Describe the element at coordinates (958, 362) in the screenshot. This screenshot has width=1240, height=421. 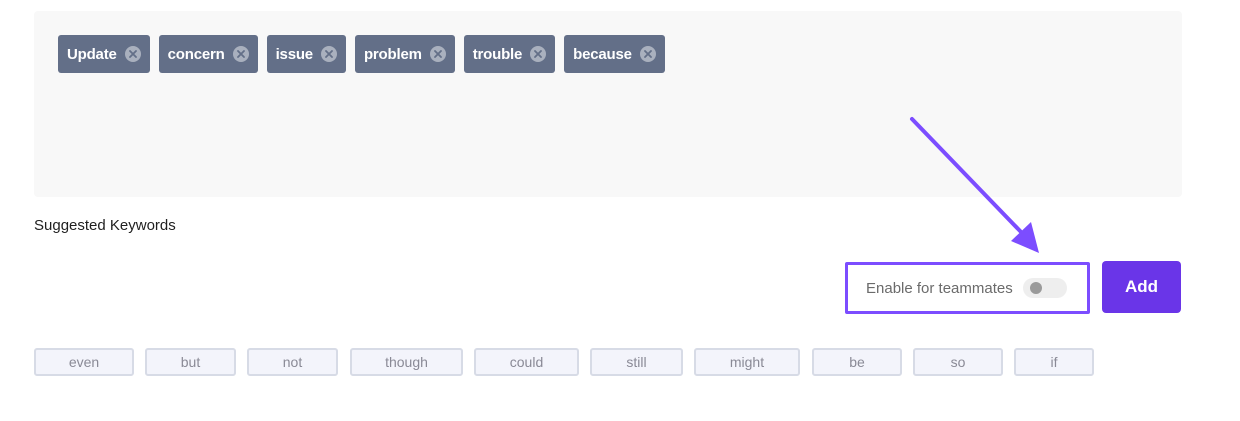
I see `suggested-keyword-chip: so` at that location.